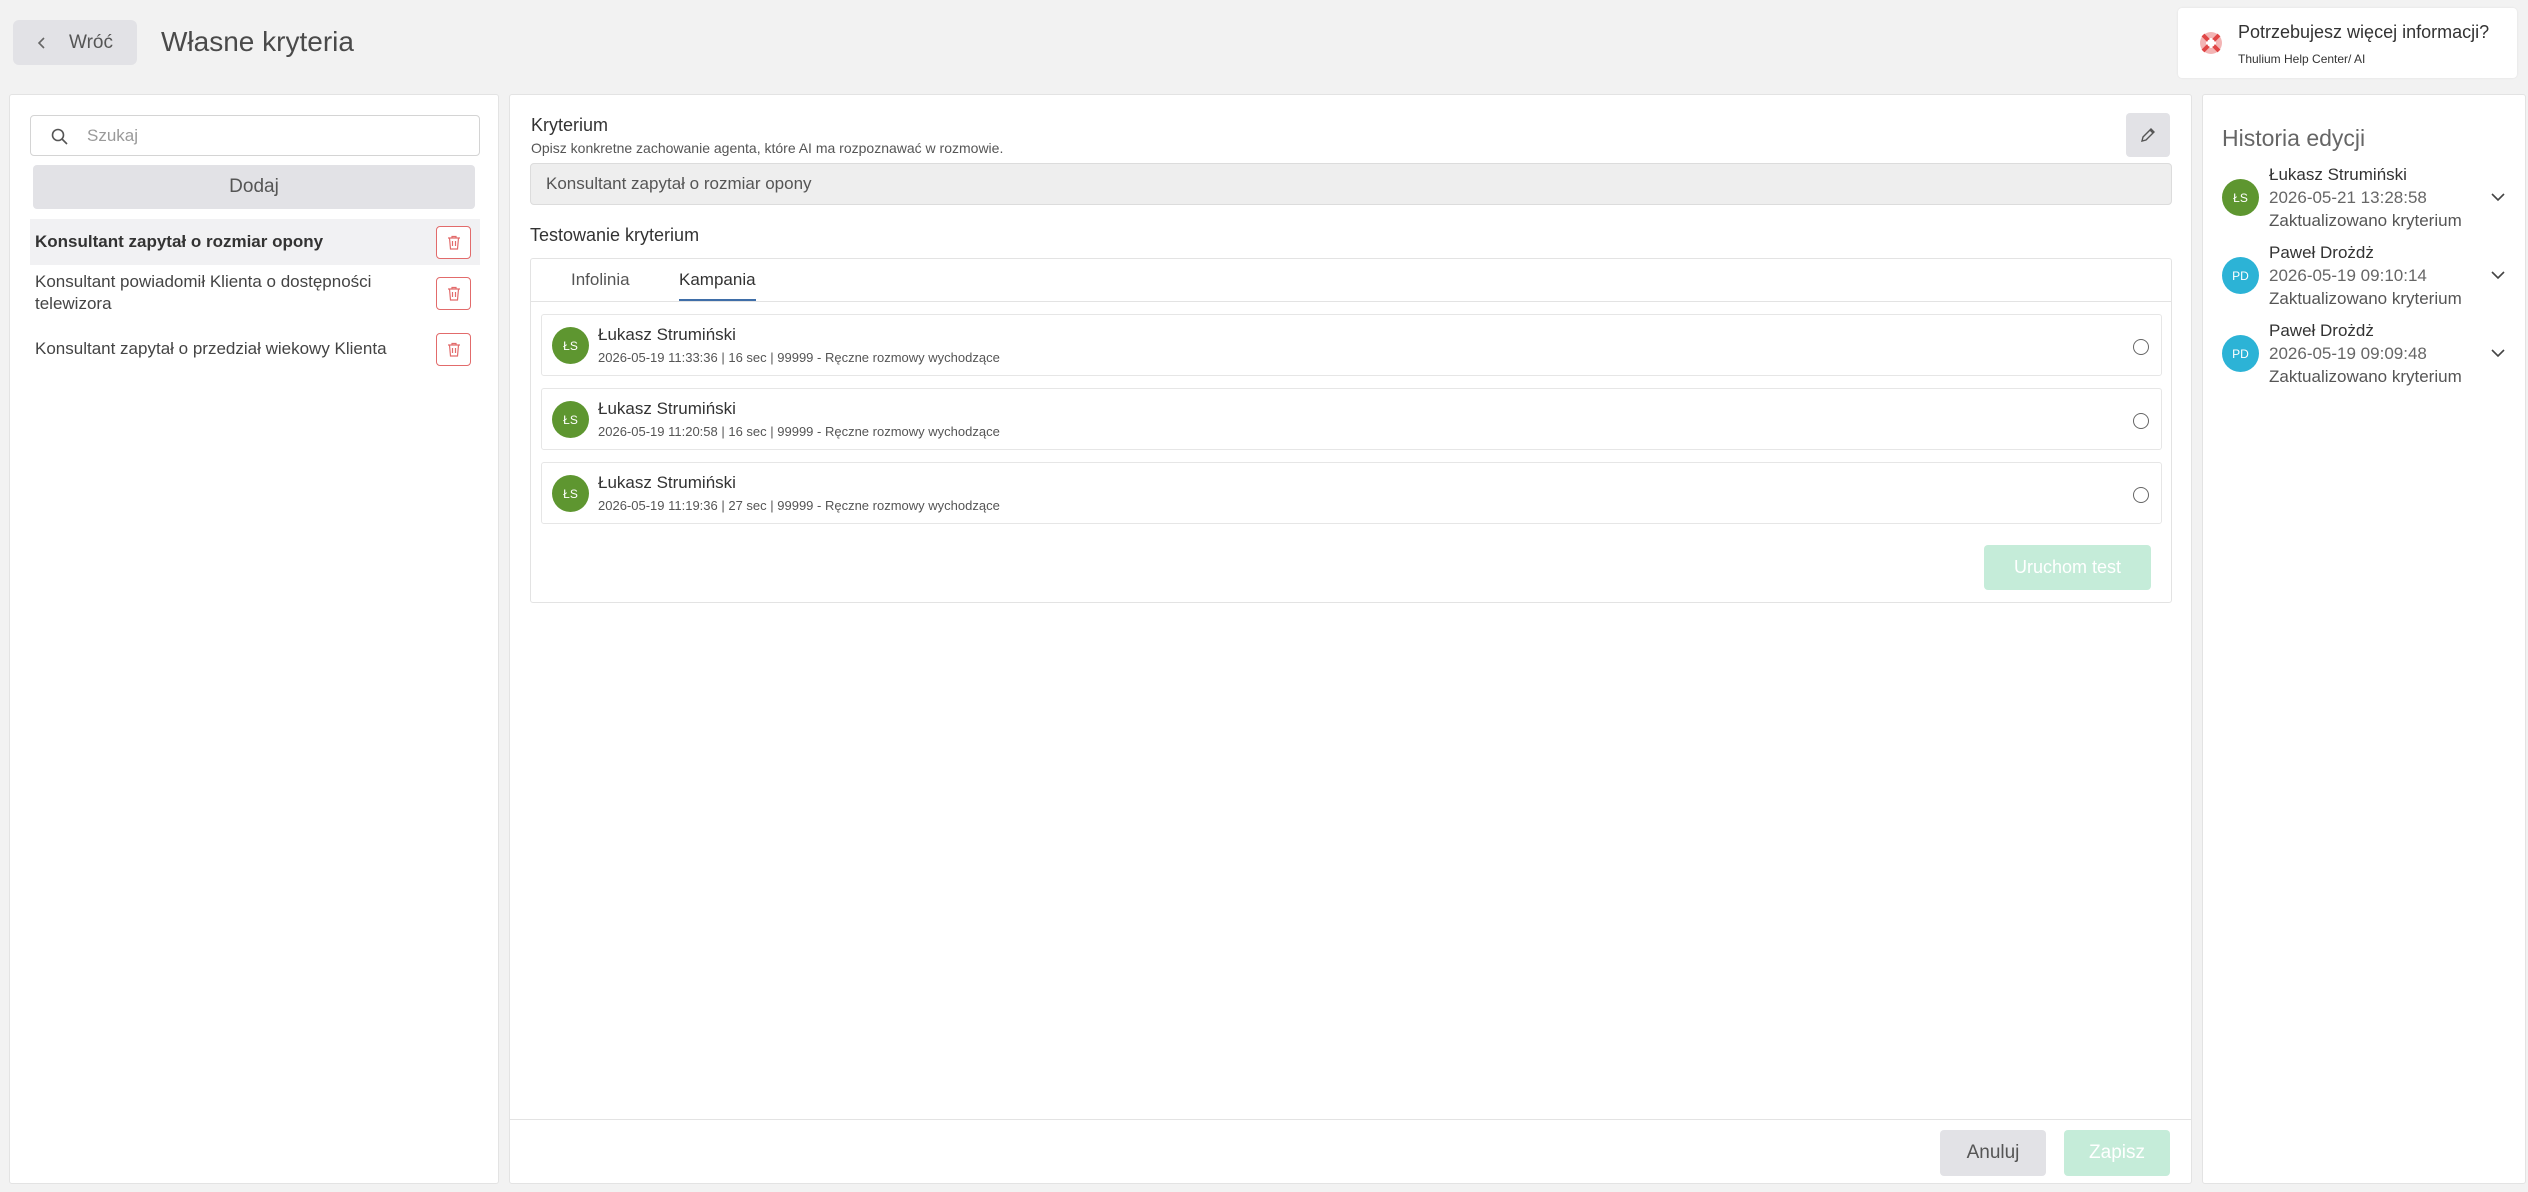 Image resolution: width=2528 pixels, height=1192 pixels. I want to click on pencil-icon, so click(2148, 135).